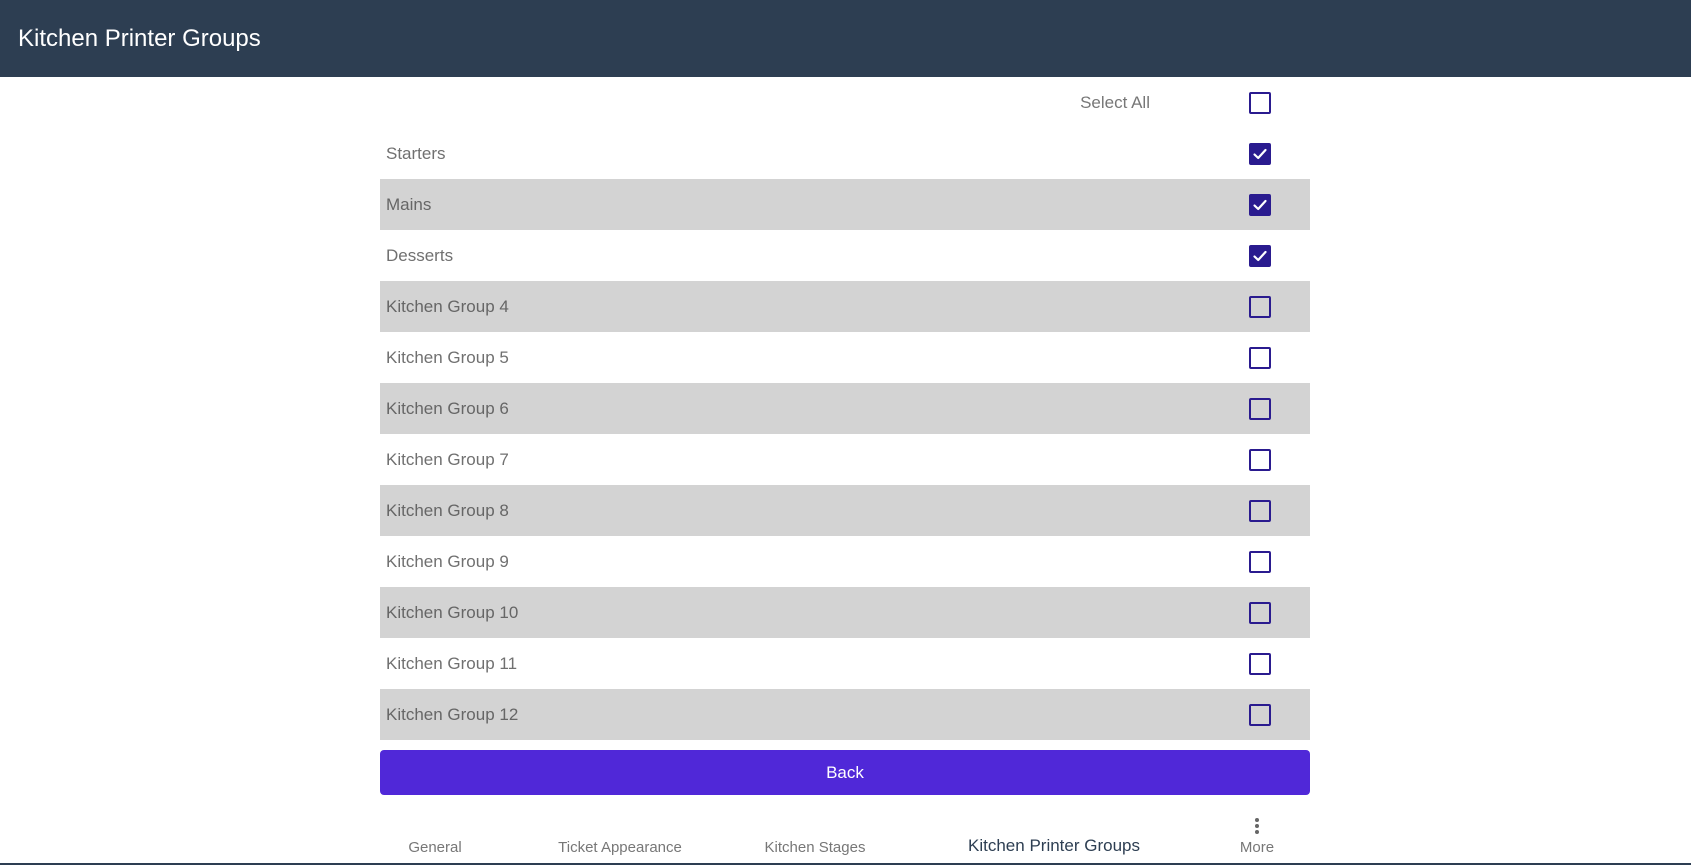  I want to click on group-label: Kitchen Group 8, so click(447, 510).